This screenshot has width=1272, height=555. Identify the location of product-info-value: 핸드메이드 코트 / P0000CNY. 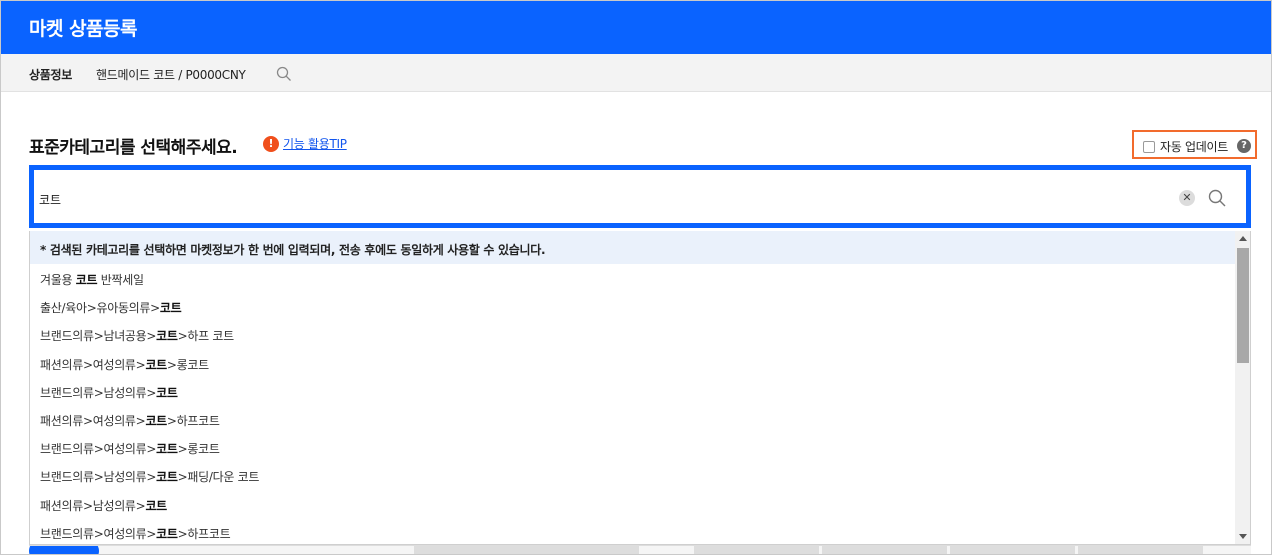
(171, 75).